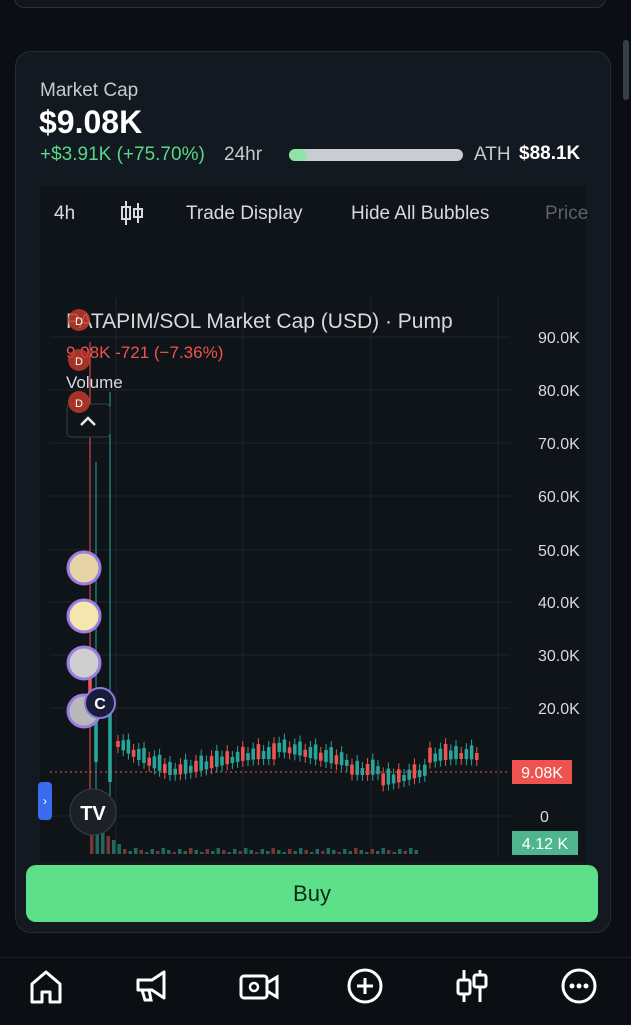 The width and height of the screenshot is (631, 1025). What do you see at coordinates (312, 893) in the screenshot?
I see `buy-button: Buy` at bounding box center [312, 893].